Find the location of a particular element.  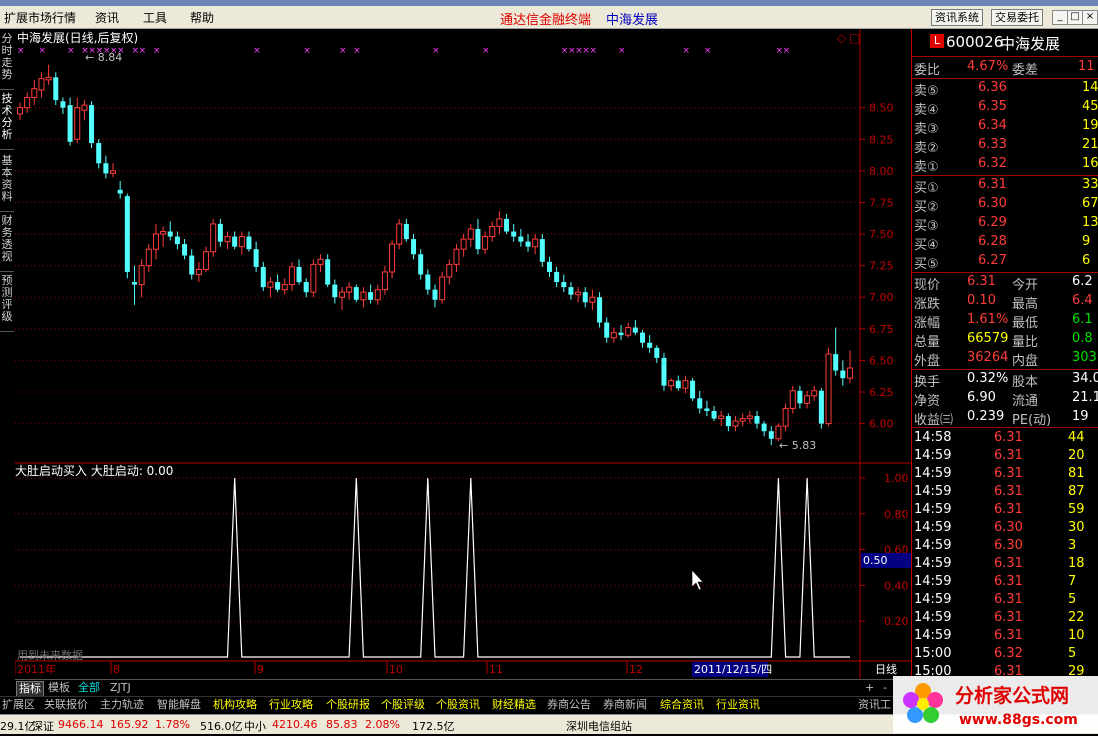

price-tick-label: 8.00 is located at coordinates (881, 171).